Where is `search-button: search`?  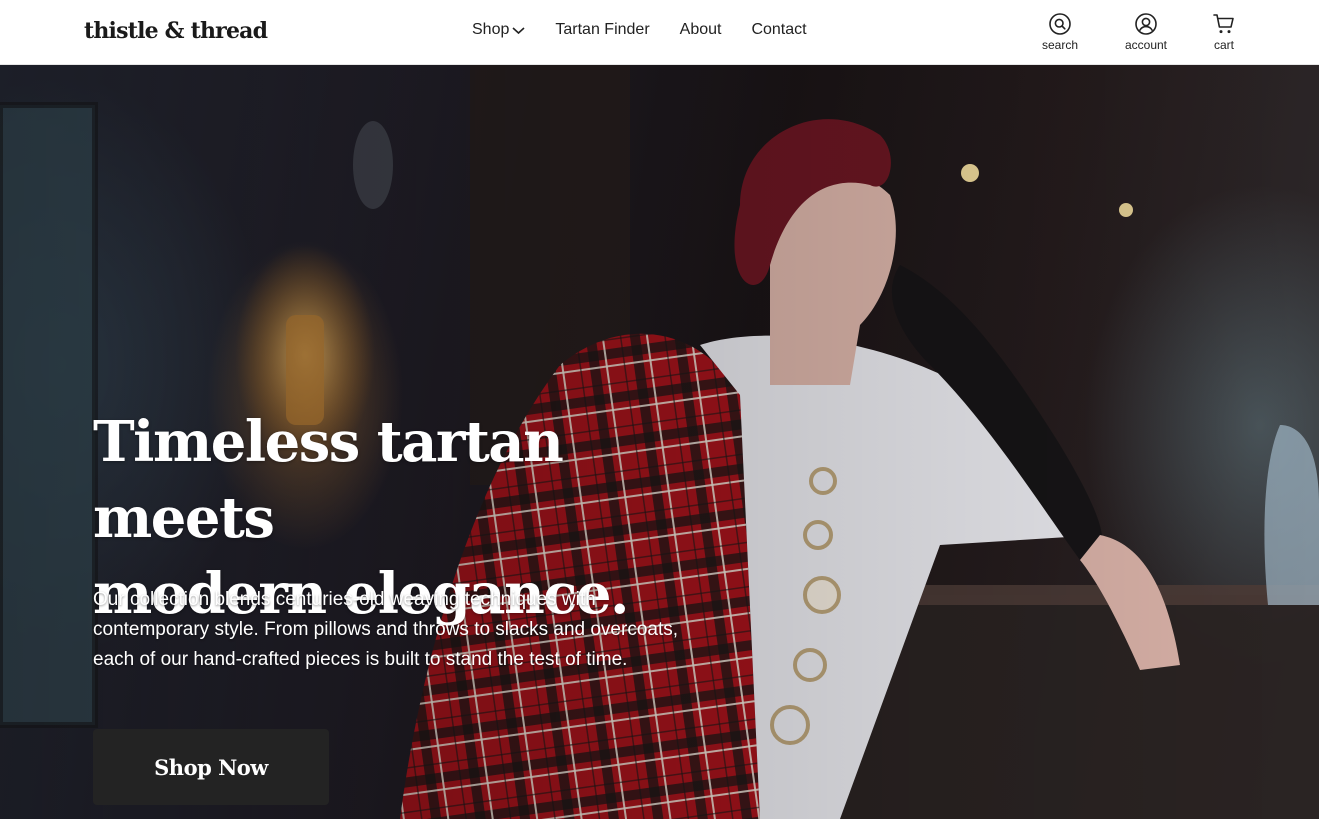
search-button: search is located at coordinates (1060, 32).